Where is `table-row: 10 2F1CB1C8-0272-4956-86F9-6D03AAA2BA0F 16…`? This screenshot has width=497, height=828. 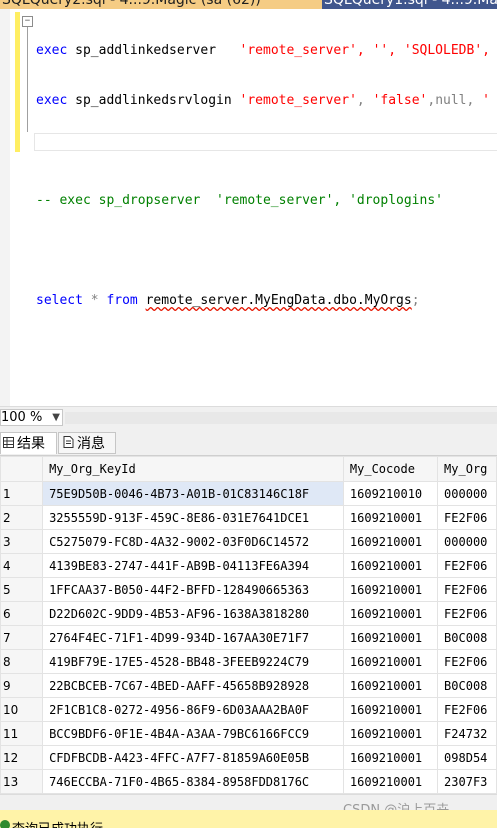 table-row: 10 2F1CB1C8-0272-4956-86F9-6D03AAA2BA0F 16… is located at coordinates (248, 709).